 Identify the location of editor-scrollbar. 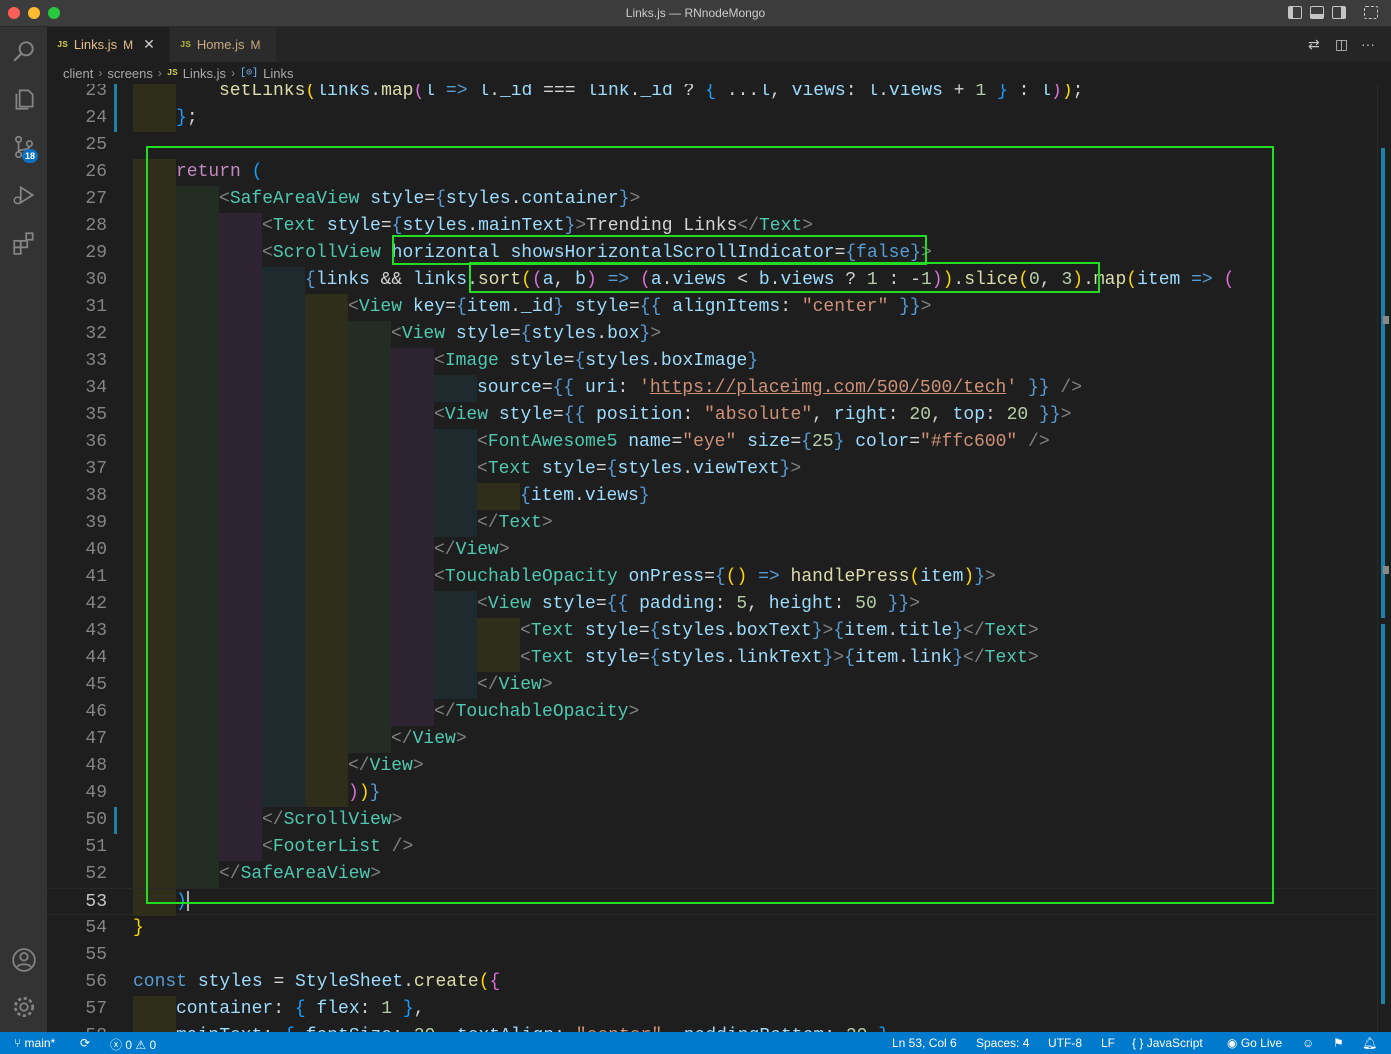
(1384, 558).